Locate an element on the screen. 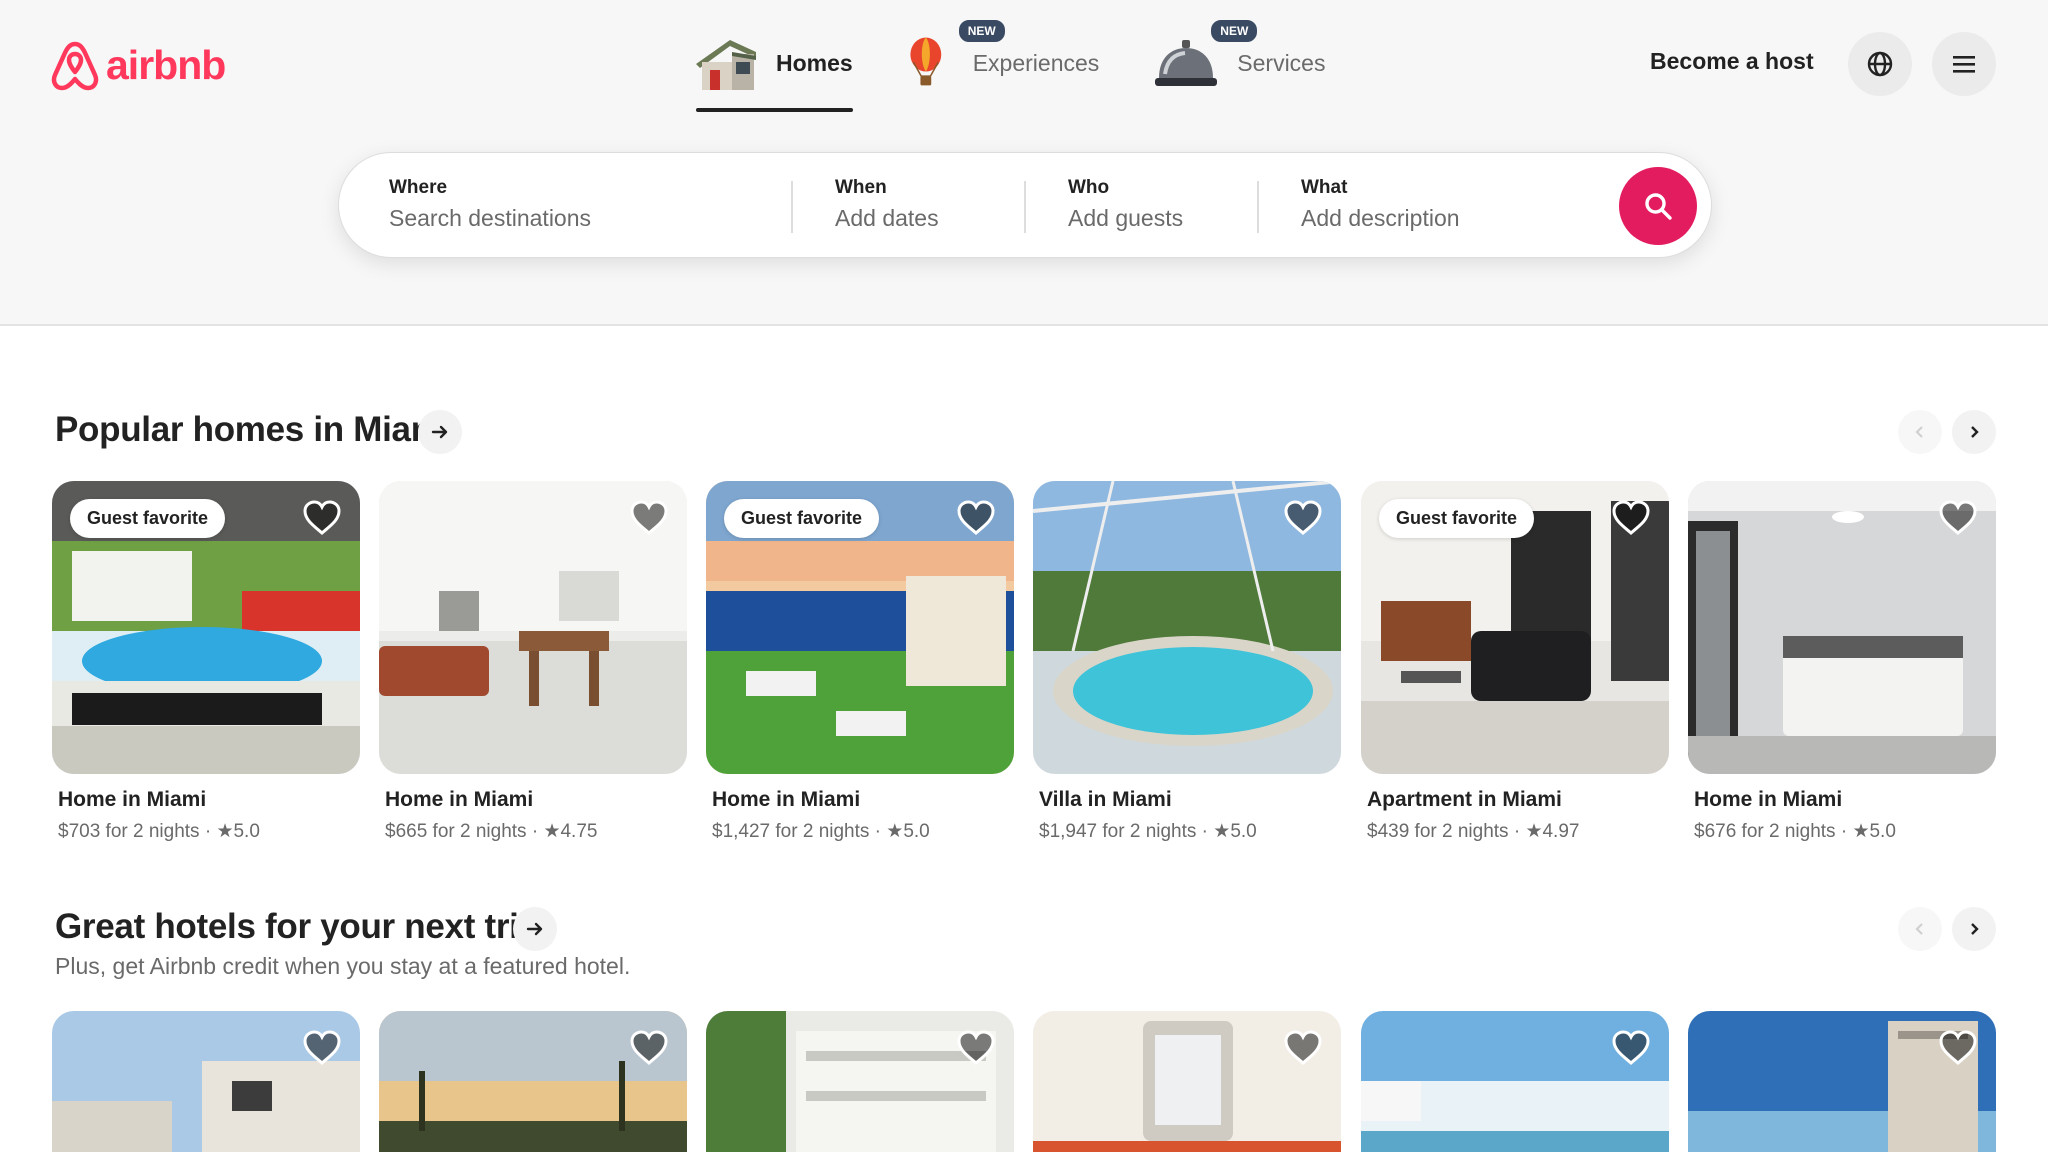 The image size is (2048, 1152). arrow-right-icon is located at coordinates (439, 432).